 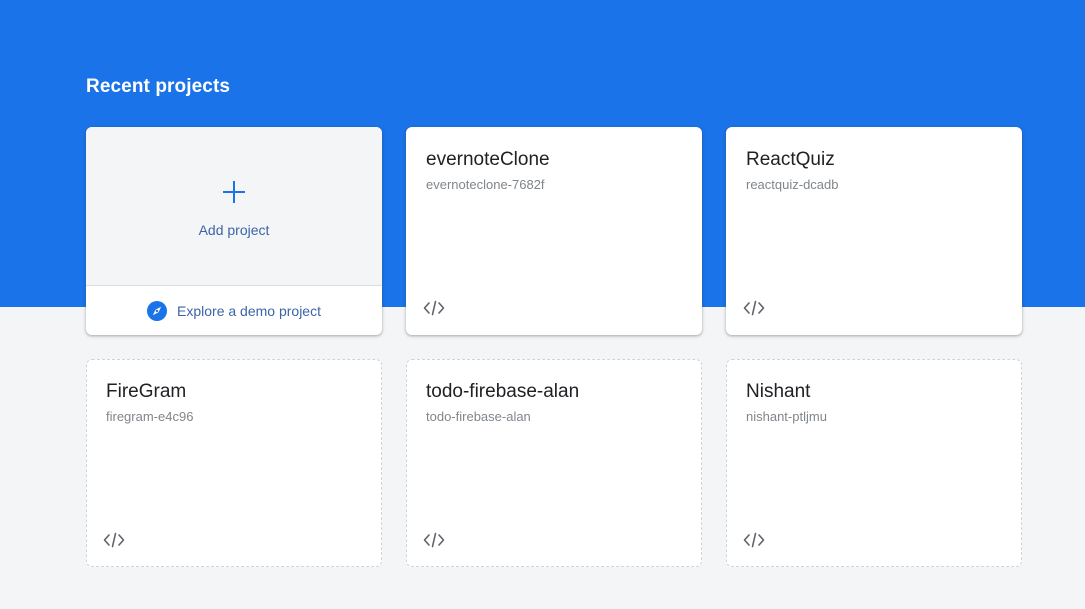 I want to click on project-card-reactquiz: ReactQuiz reactquiz-dcadb, so click(x=874, y=231).